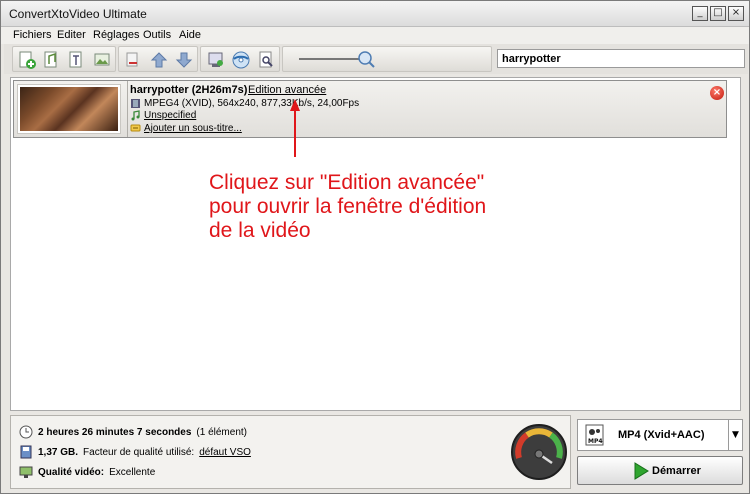 The width and height of the screenshot is (750, 494). Describe the element at coordinates (184, 60) in the screenshot. I see `move-down-icon` at that location.